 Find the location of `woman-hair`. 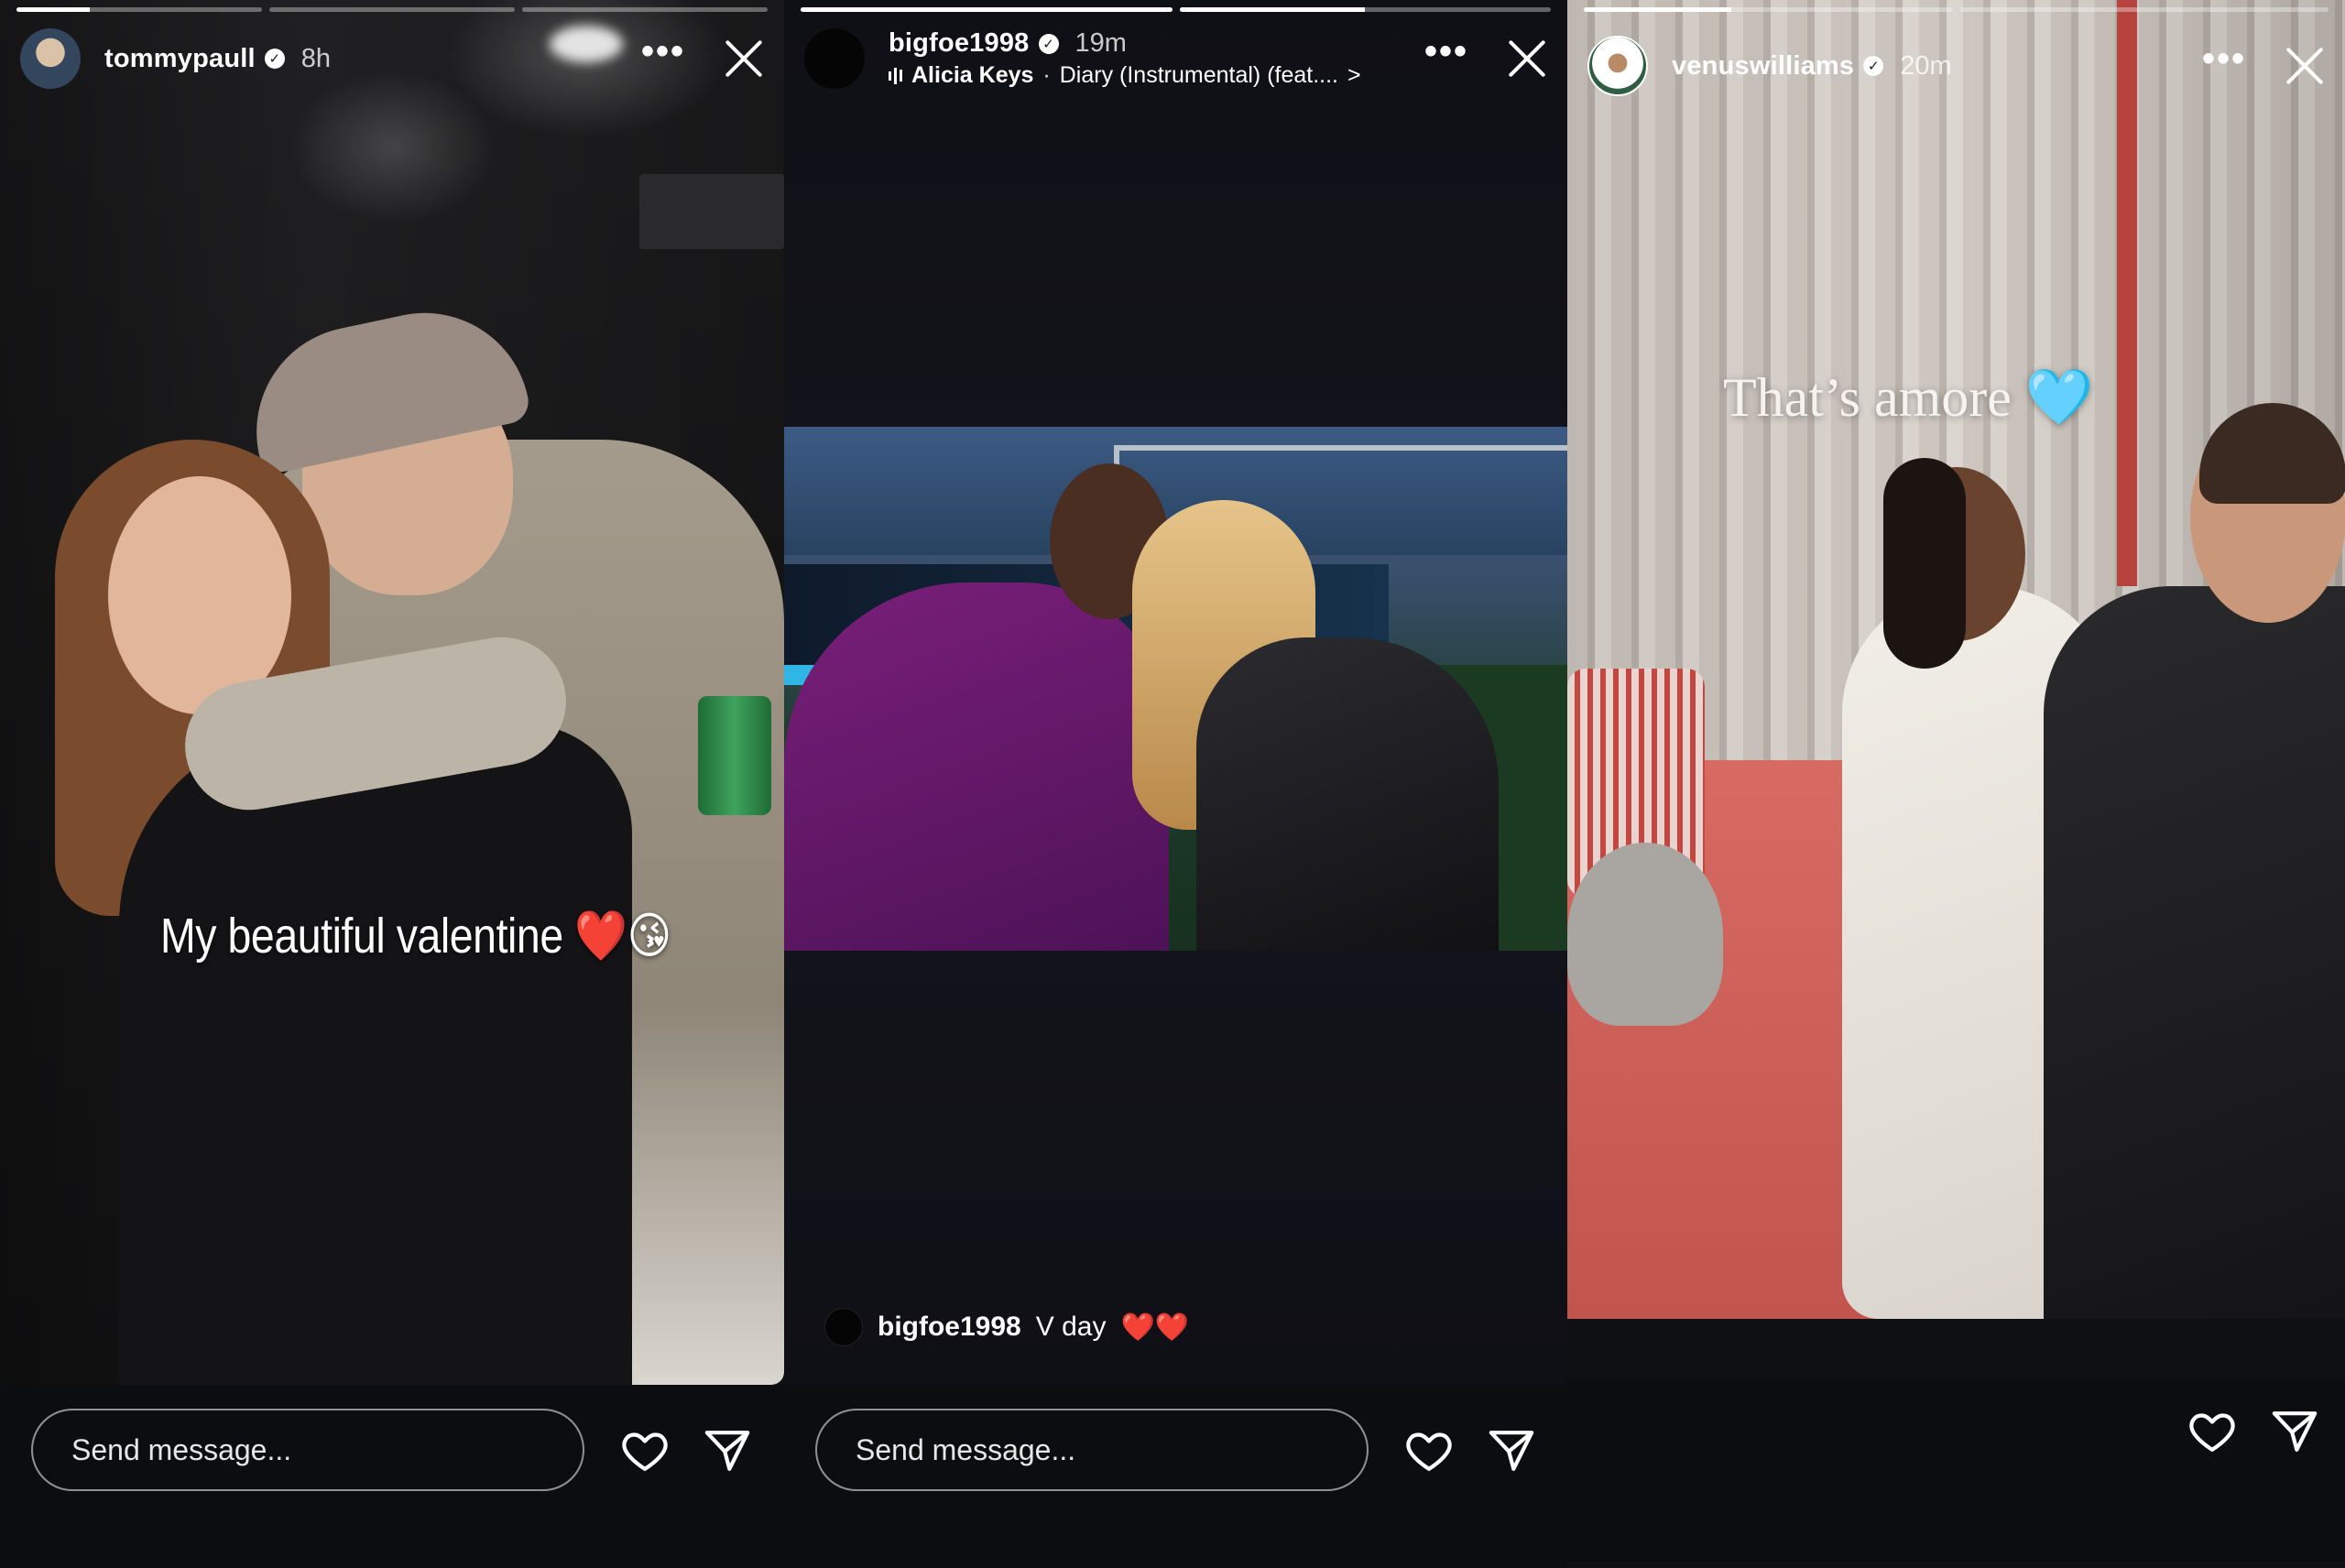

woman-hair is located at coordinates (1924, 563).